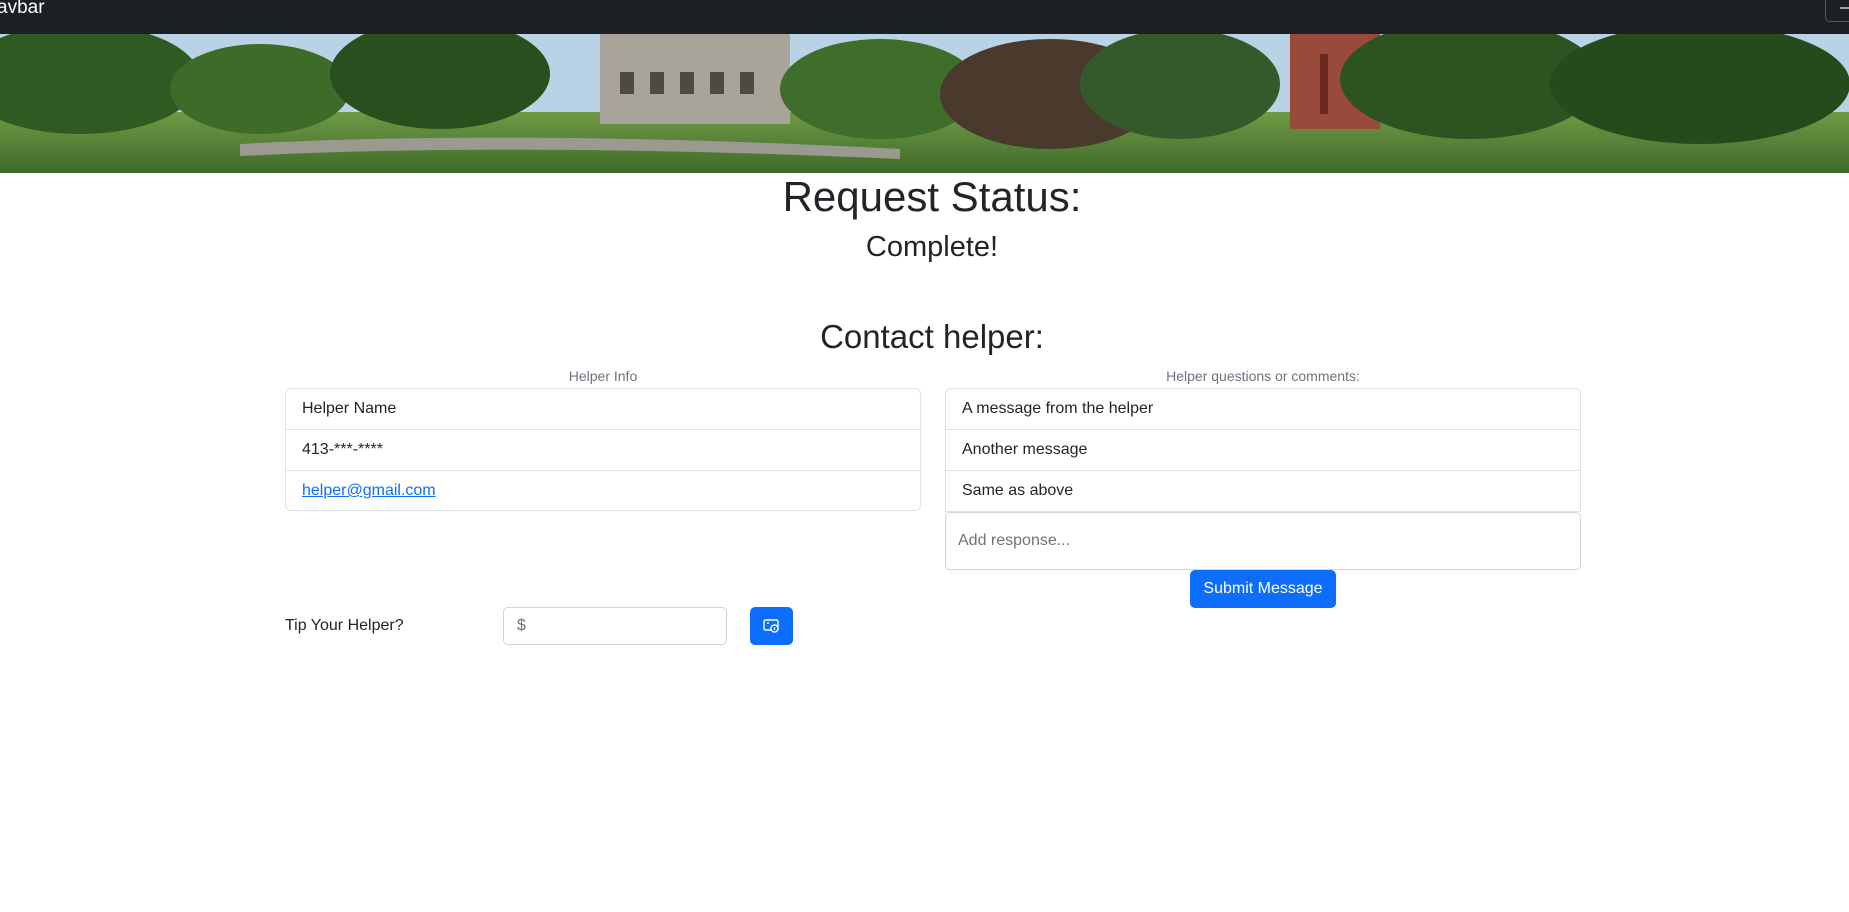 The image size is (1849, 912). What do you see at coordinates (22, 9) in the screenshot?
I see `navbar-brand: avbar` at bounding box center [22, 9].